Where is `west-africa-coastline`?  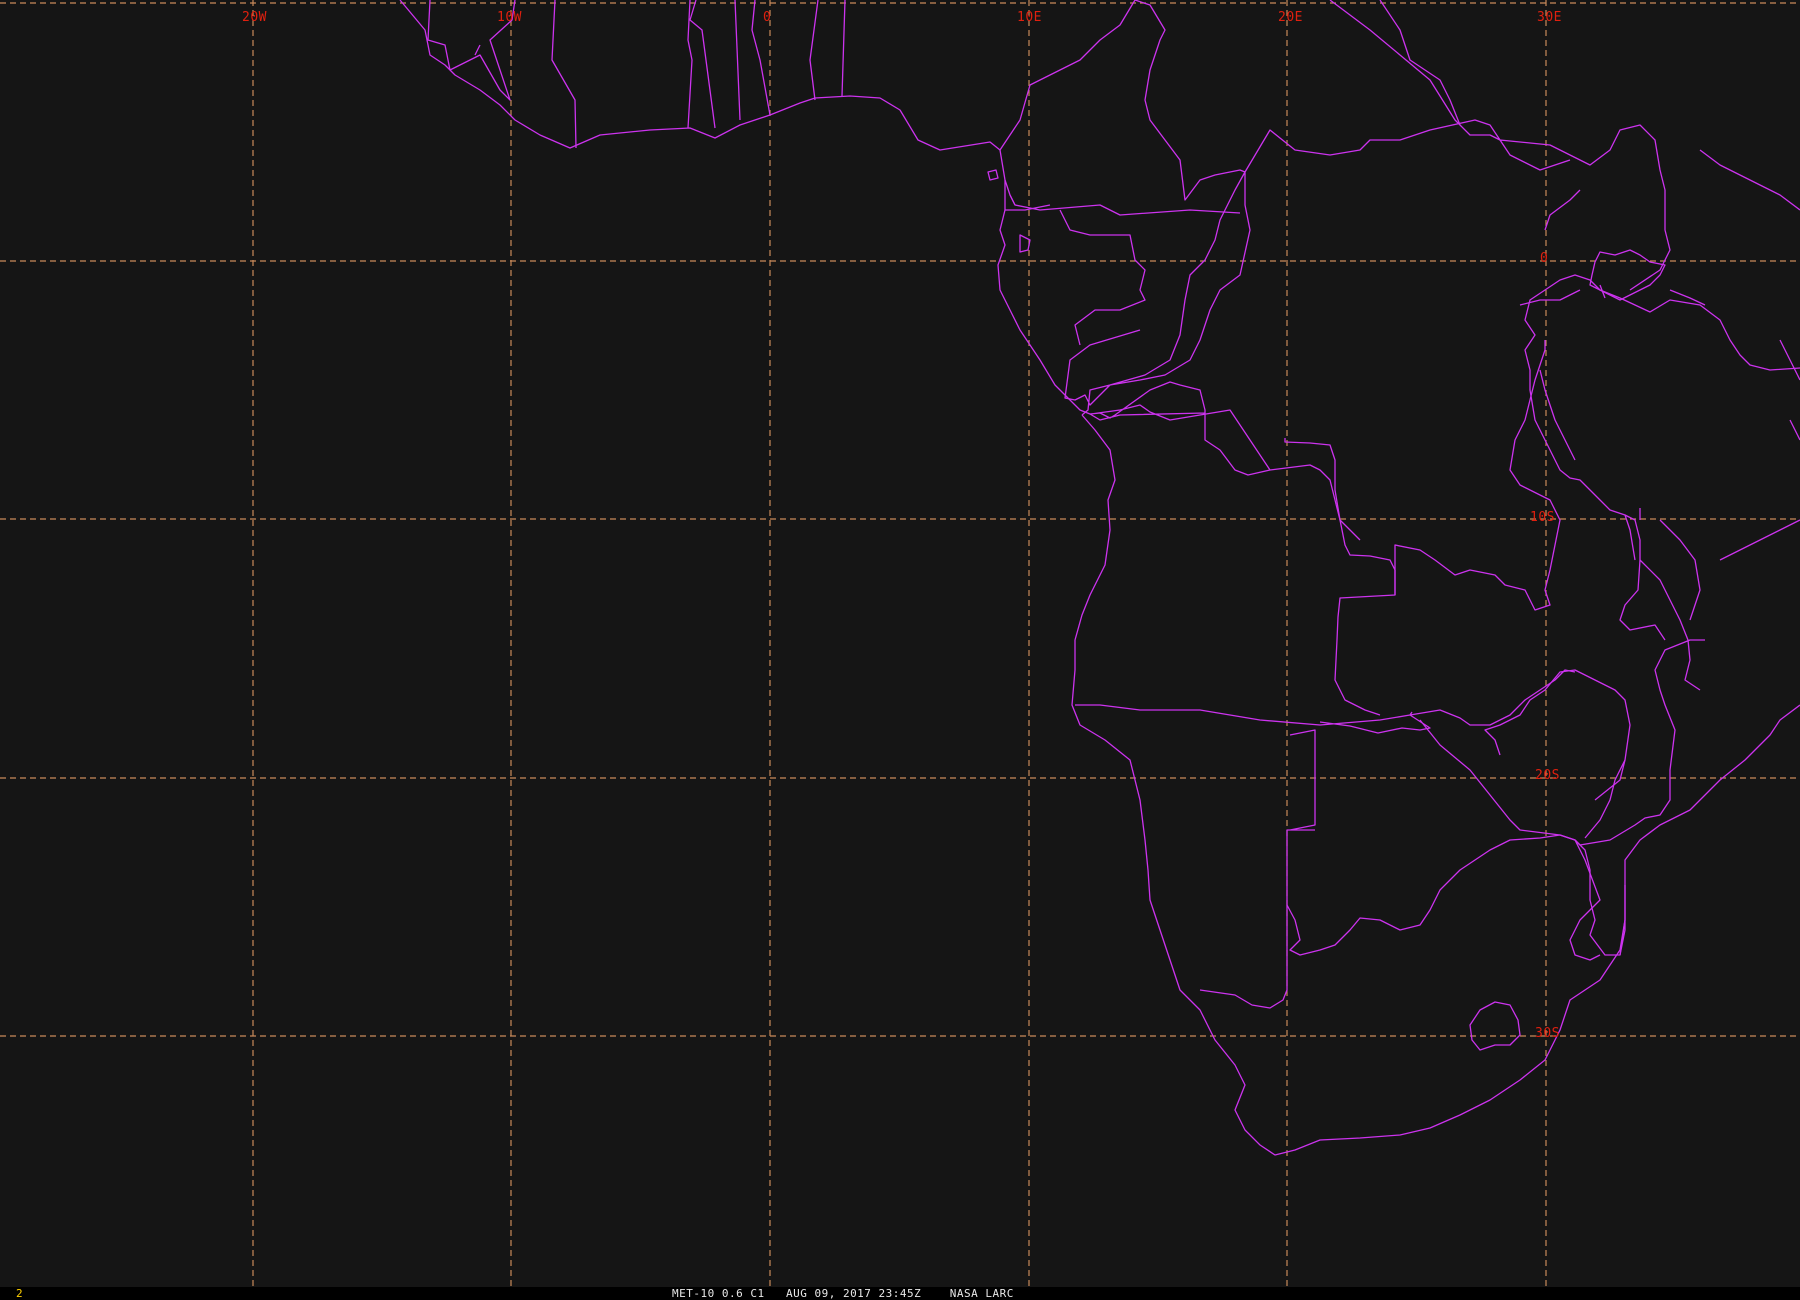
west-africa-coastline is located at coordinates (707, 103).